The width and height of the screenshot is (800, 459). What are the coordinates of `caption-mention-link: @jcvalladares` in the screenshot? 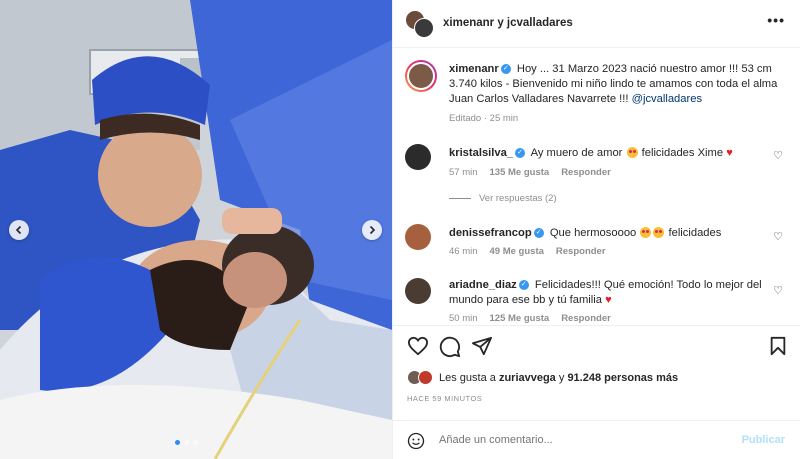 It's located at (667, 99).